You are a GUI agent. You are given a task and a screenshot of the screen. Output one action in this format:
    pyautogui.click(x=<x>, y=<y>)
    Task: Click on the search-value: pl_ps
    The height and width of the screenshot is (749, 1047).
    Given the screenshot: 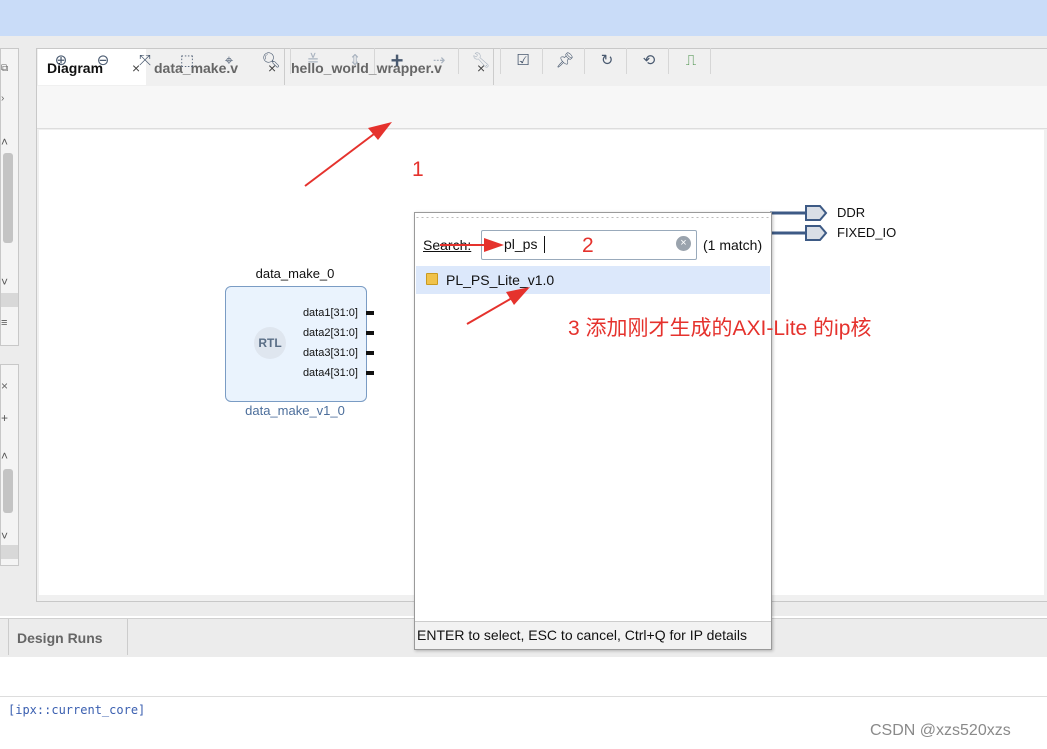 What is the action you would take?
    pyautogui.click(x=521, y=244)
    